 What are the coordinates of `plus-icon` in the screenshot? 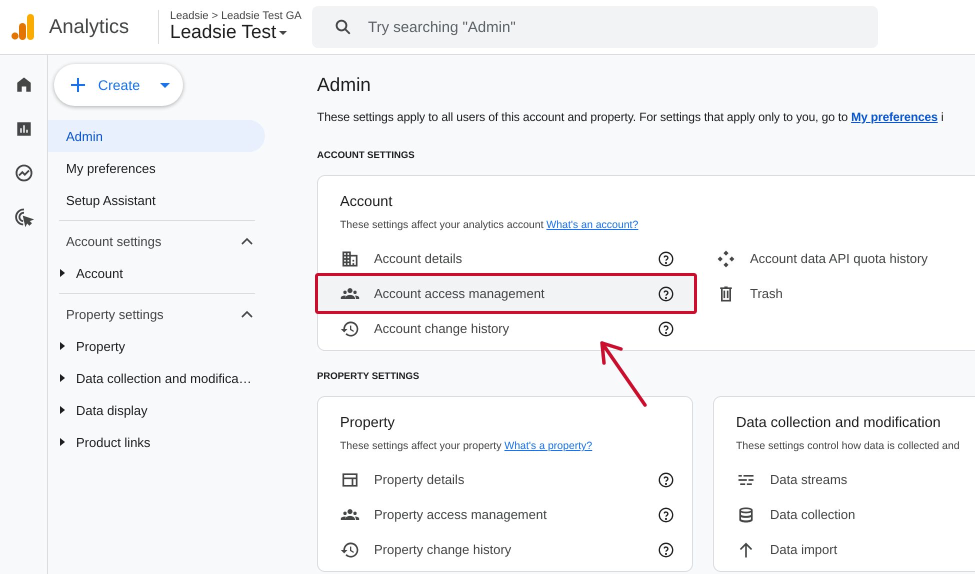 It's located at (78, 85).